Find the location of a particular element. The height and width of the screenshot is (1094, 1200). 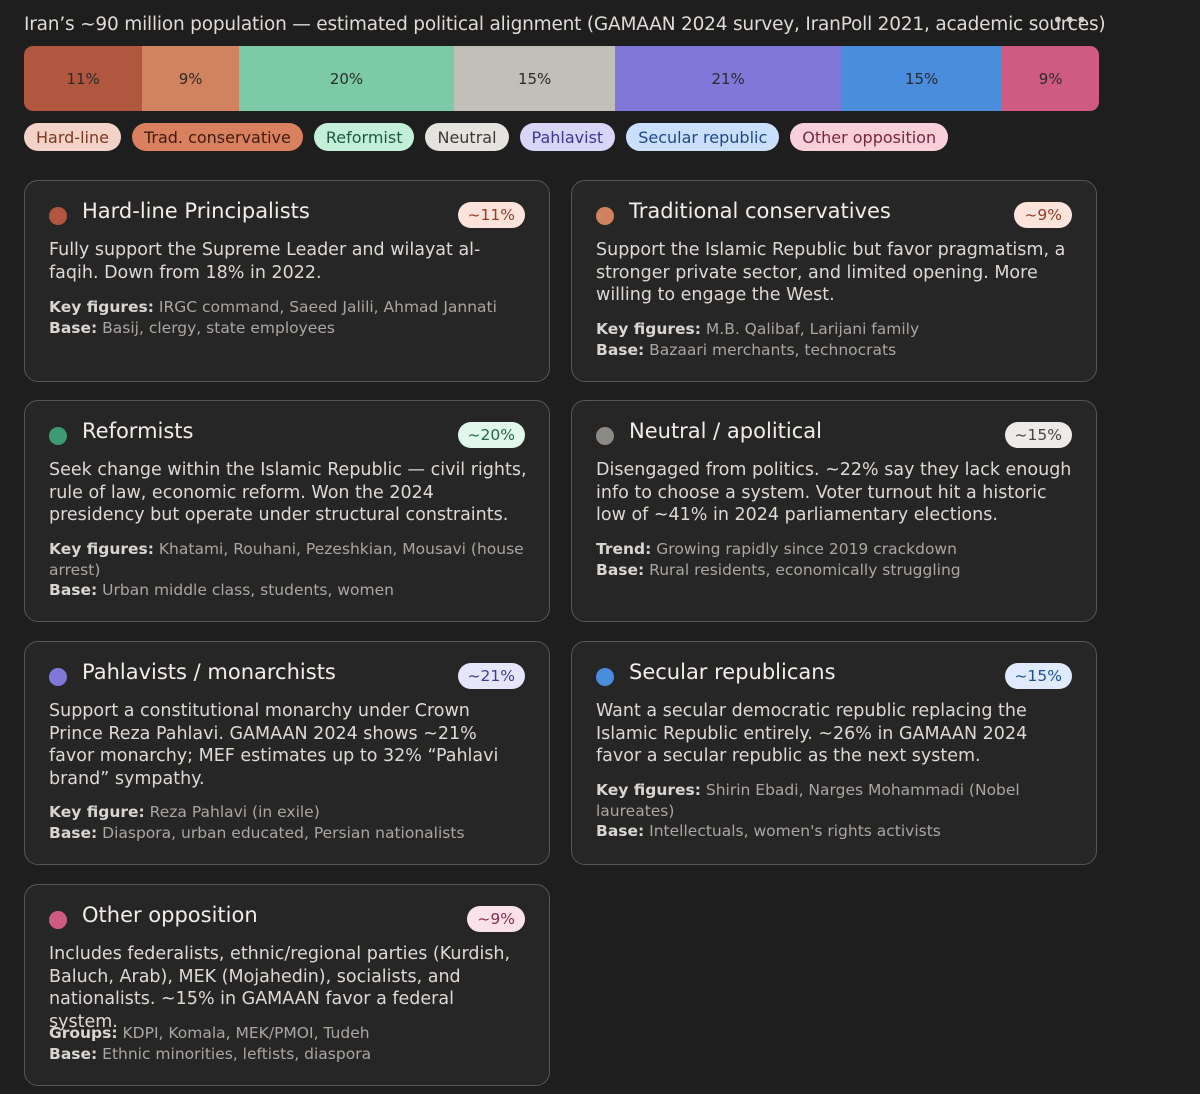

meta-line: Groups: KDPI, Komala, MEK/PMOI, Tudeh is located at coordinates (209, 1033).